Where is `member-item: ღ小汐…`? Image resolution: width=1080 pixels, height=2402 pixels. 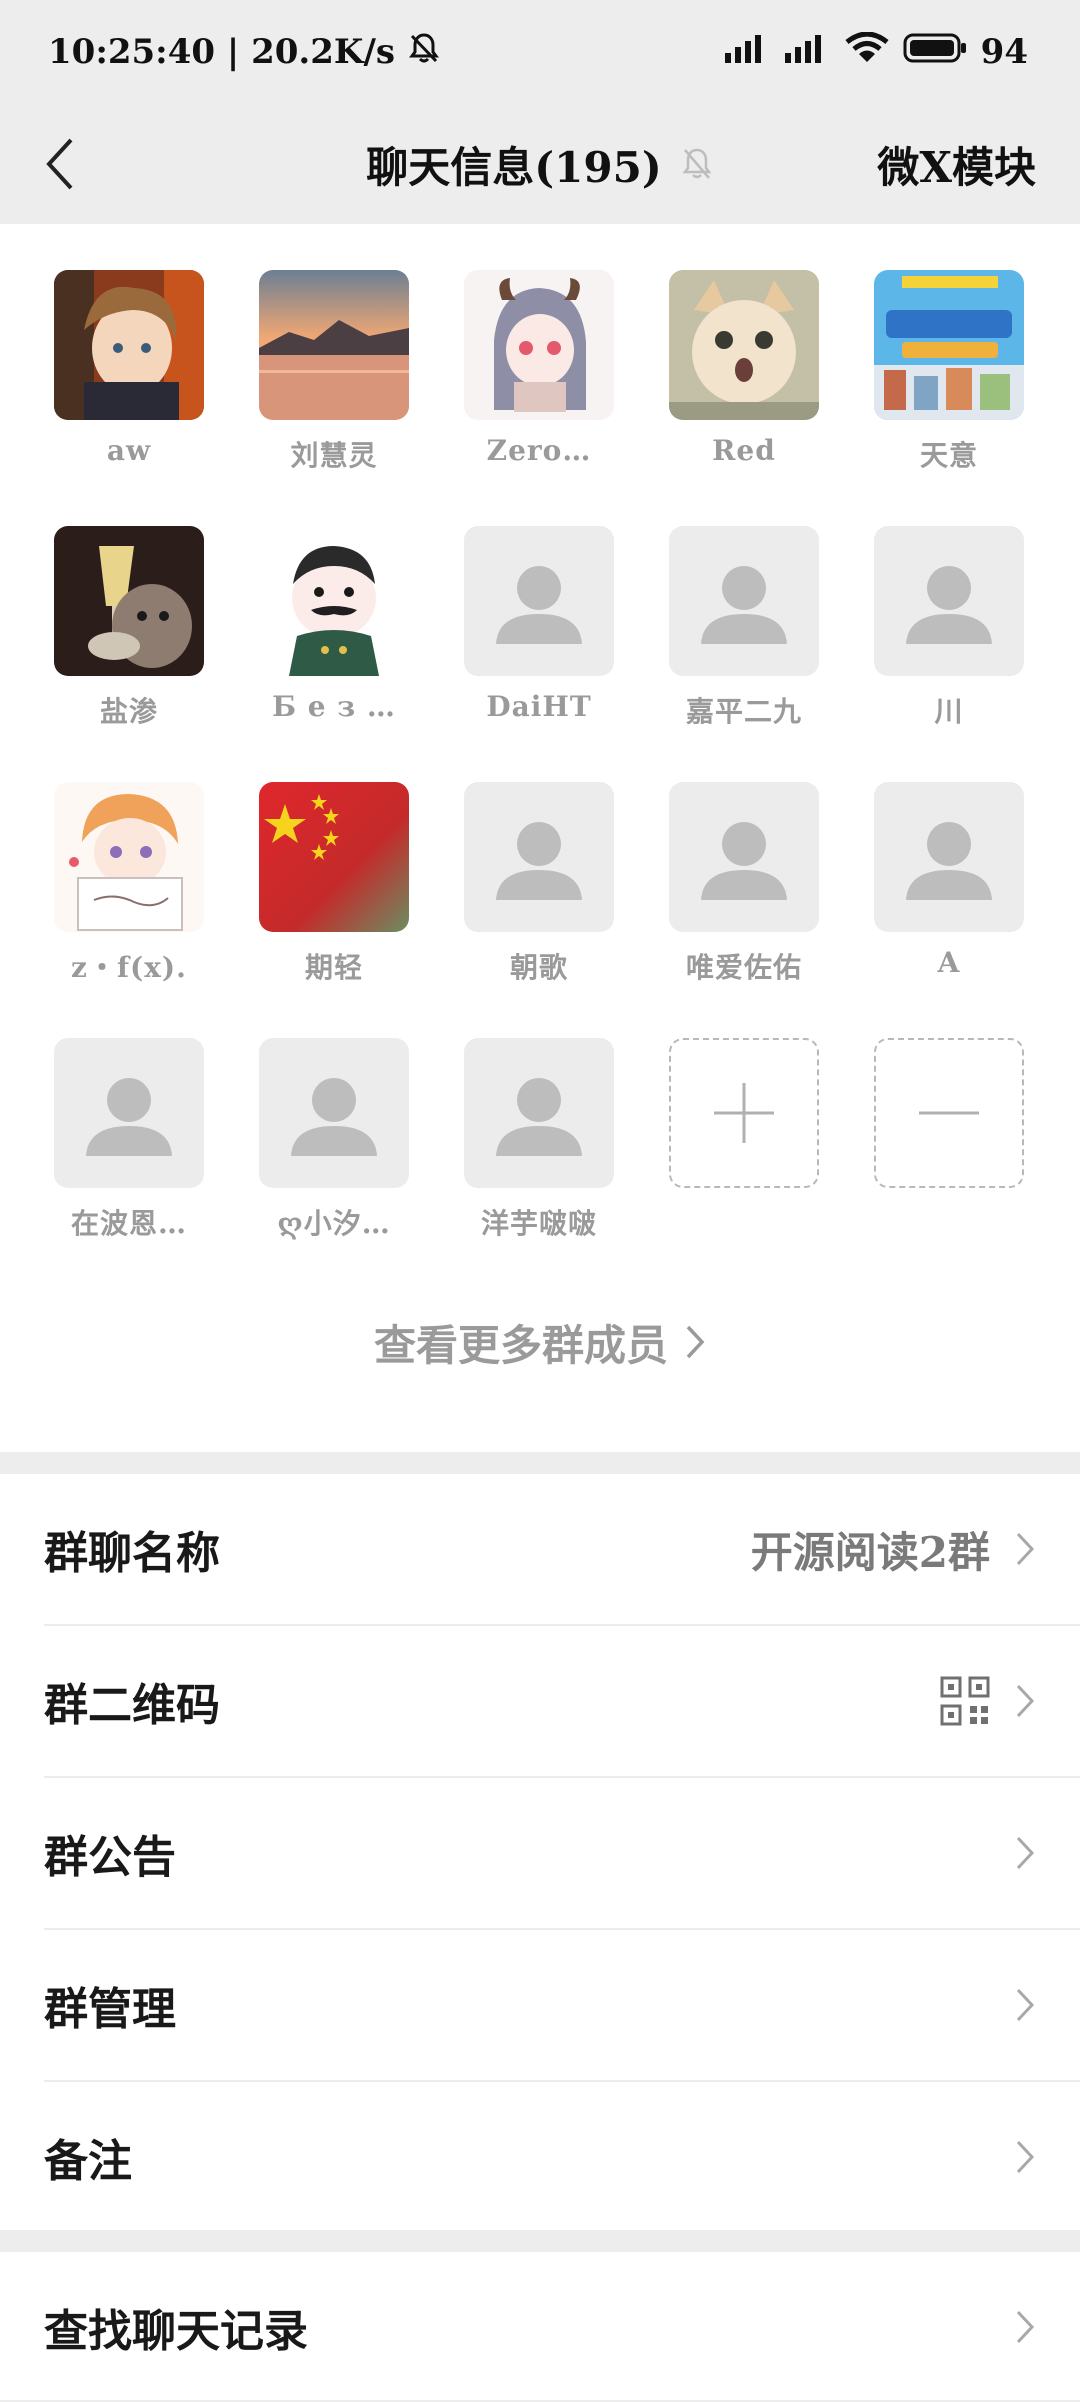 member-item: ღ小汐… is located at coordinates (334, 1140).